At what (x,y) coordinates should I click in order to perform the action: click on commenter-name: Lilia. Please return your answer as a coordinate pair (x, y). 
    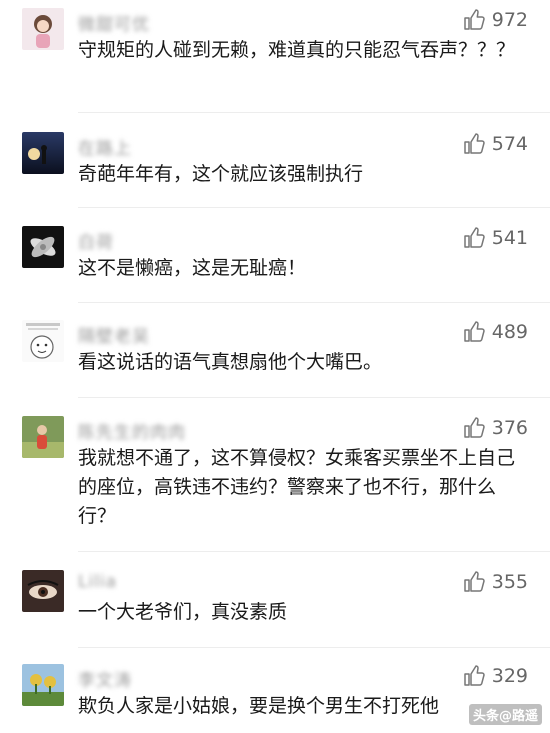
    Looking at the image, I should click on (97, 582).